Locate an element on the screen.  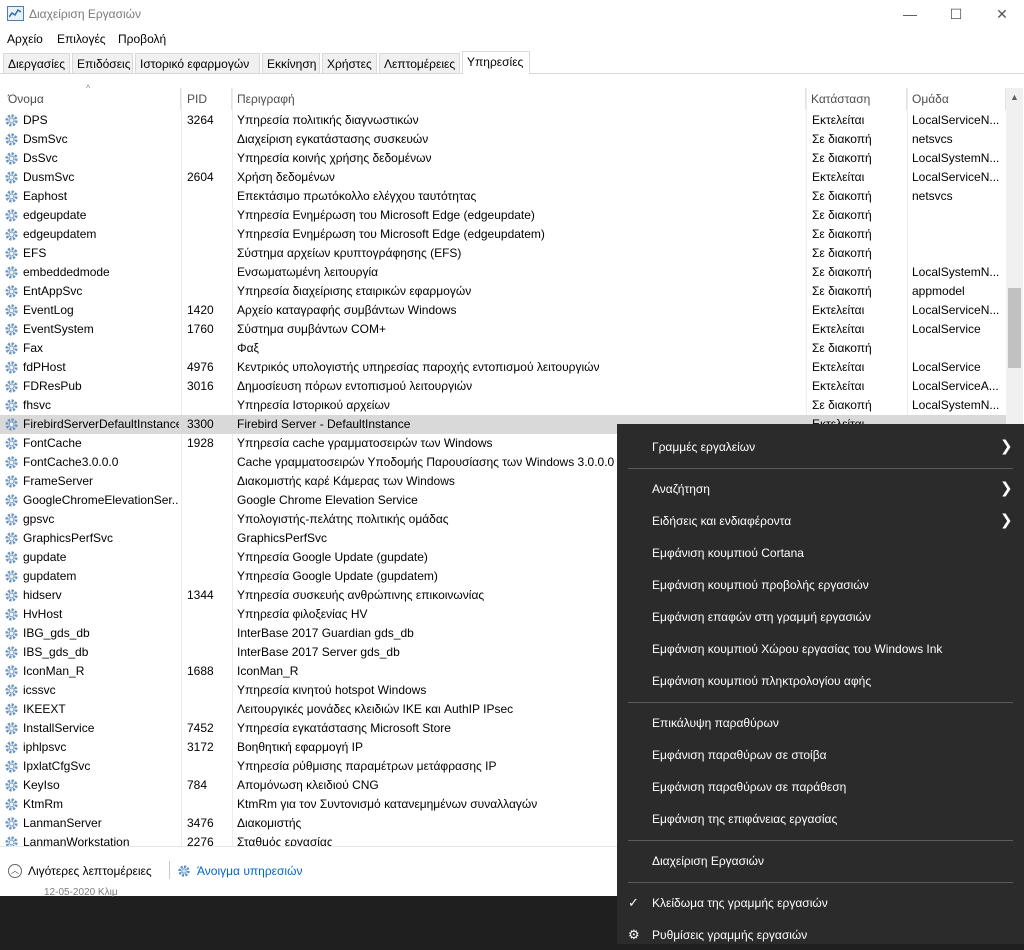
menu-options: Επιλογές is located at coordinates (81, 39).